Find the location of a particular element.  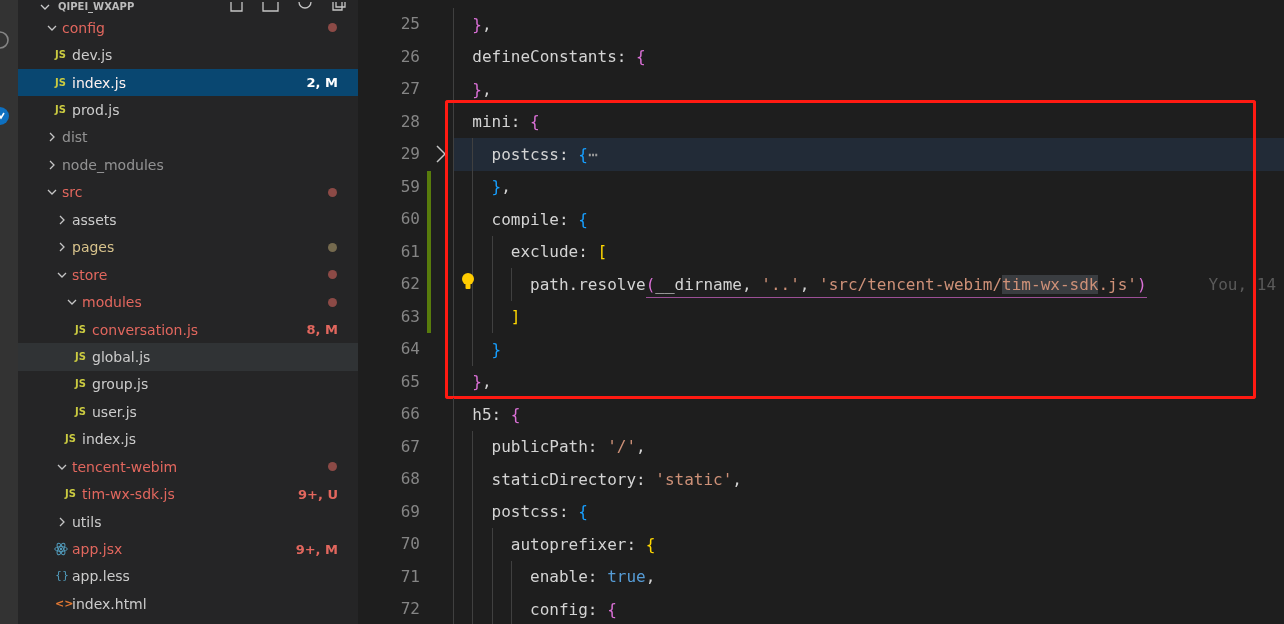

line-number: 67 is located at coordinates (409, 446).